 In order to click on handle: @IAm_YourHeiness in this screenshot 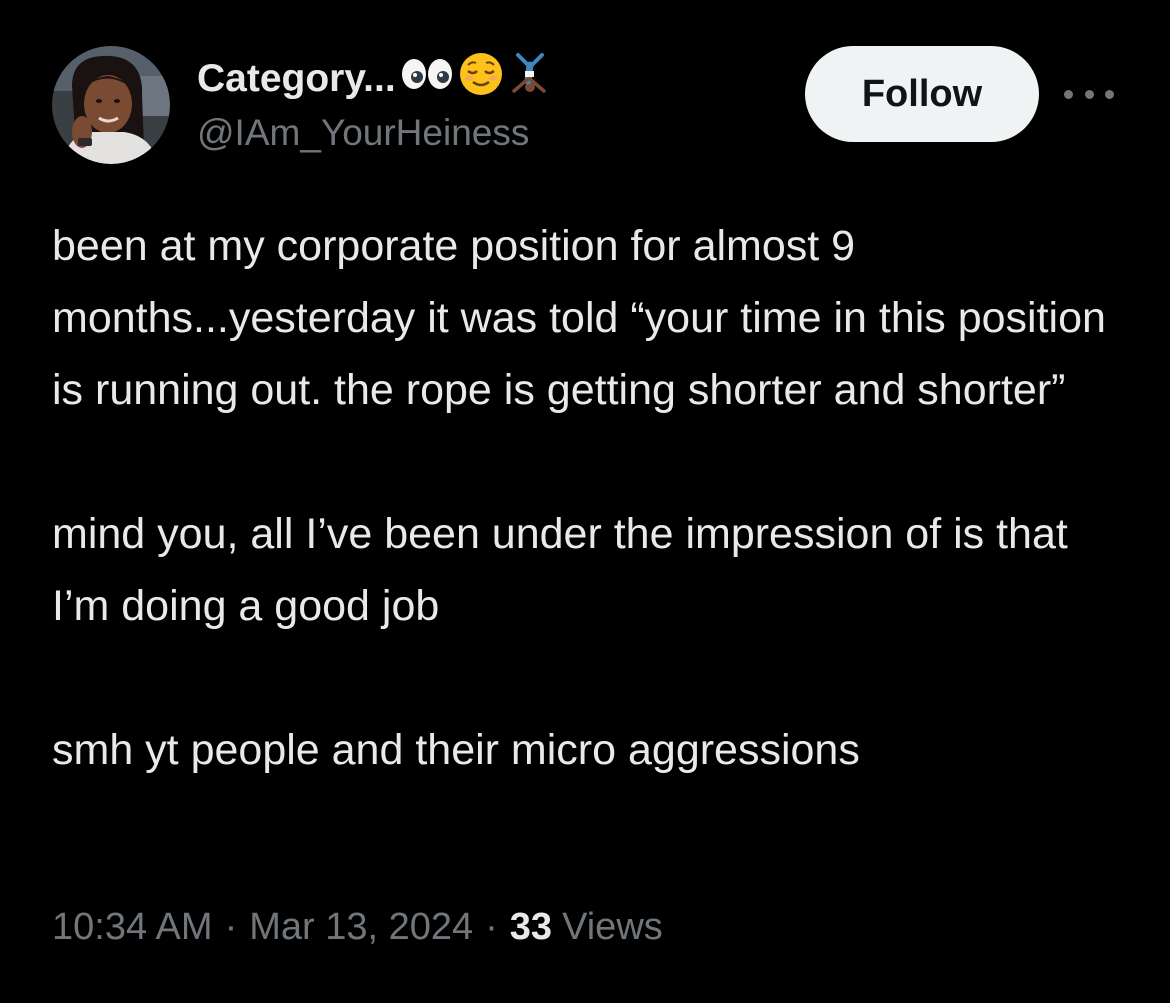, I will do `click(373, 133)`.